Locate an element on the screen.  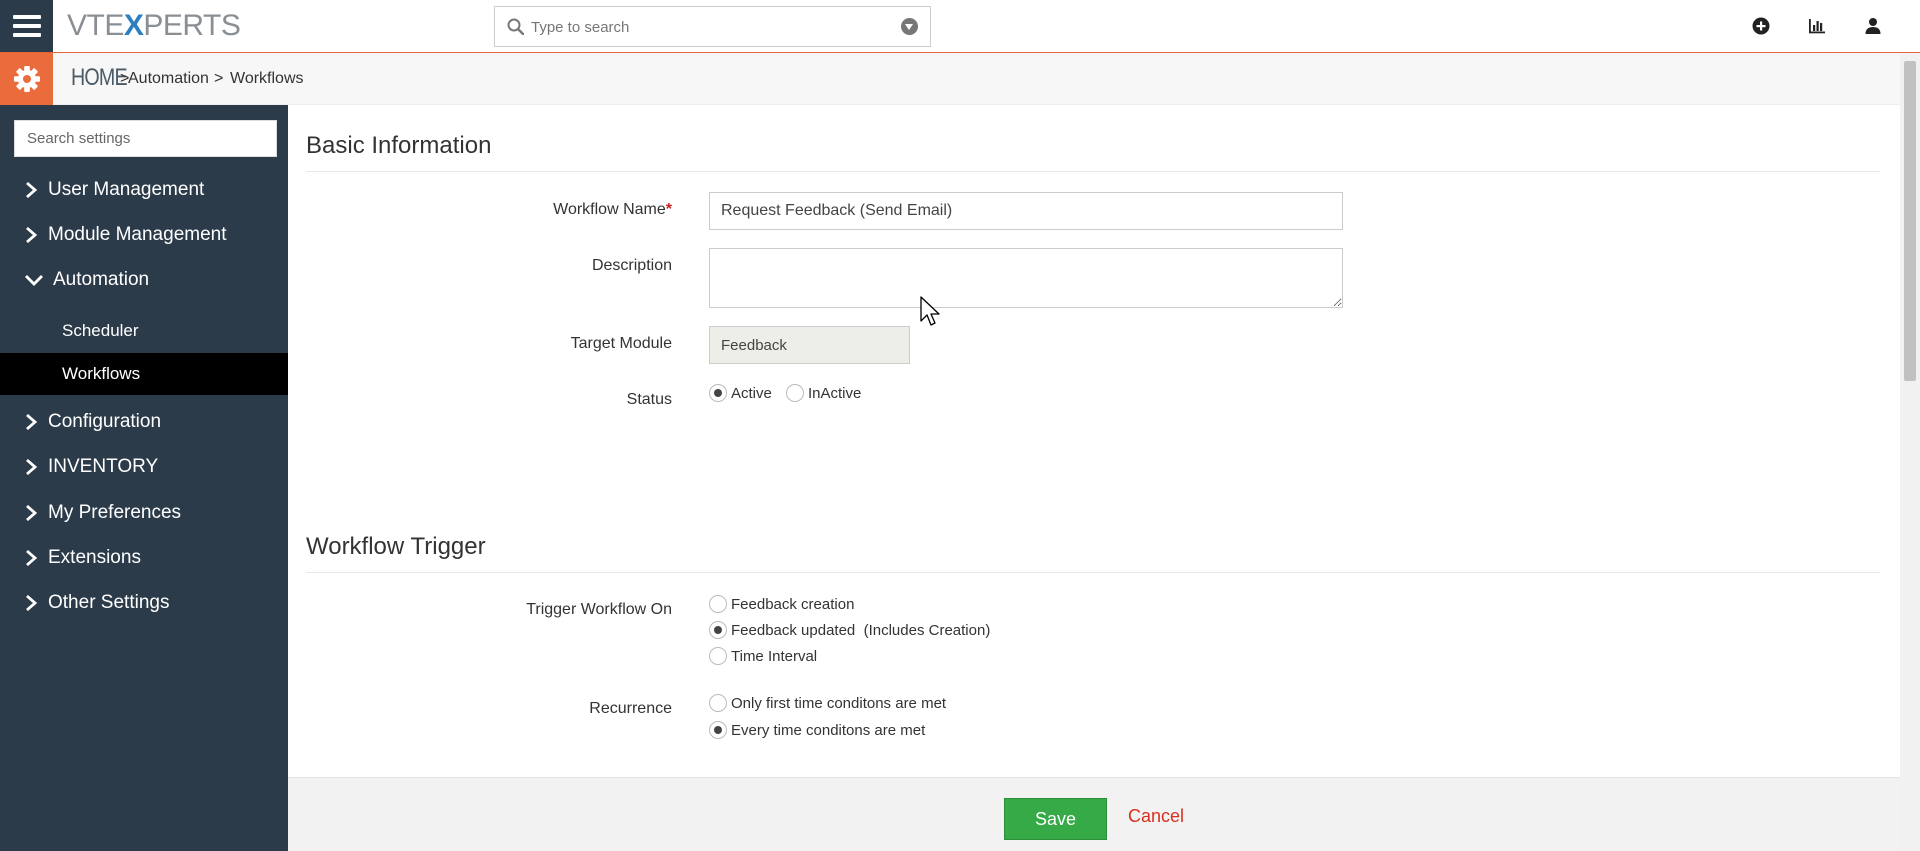
recurrence-first-time-radio: Only first time conditons are met is located at coordinates (827, 703).